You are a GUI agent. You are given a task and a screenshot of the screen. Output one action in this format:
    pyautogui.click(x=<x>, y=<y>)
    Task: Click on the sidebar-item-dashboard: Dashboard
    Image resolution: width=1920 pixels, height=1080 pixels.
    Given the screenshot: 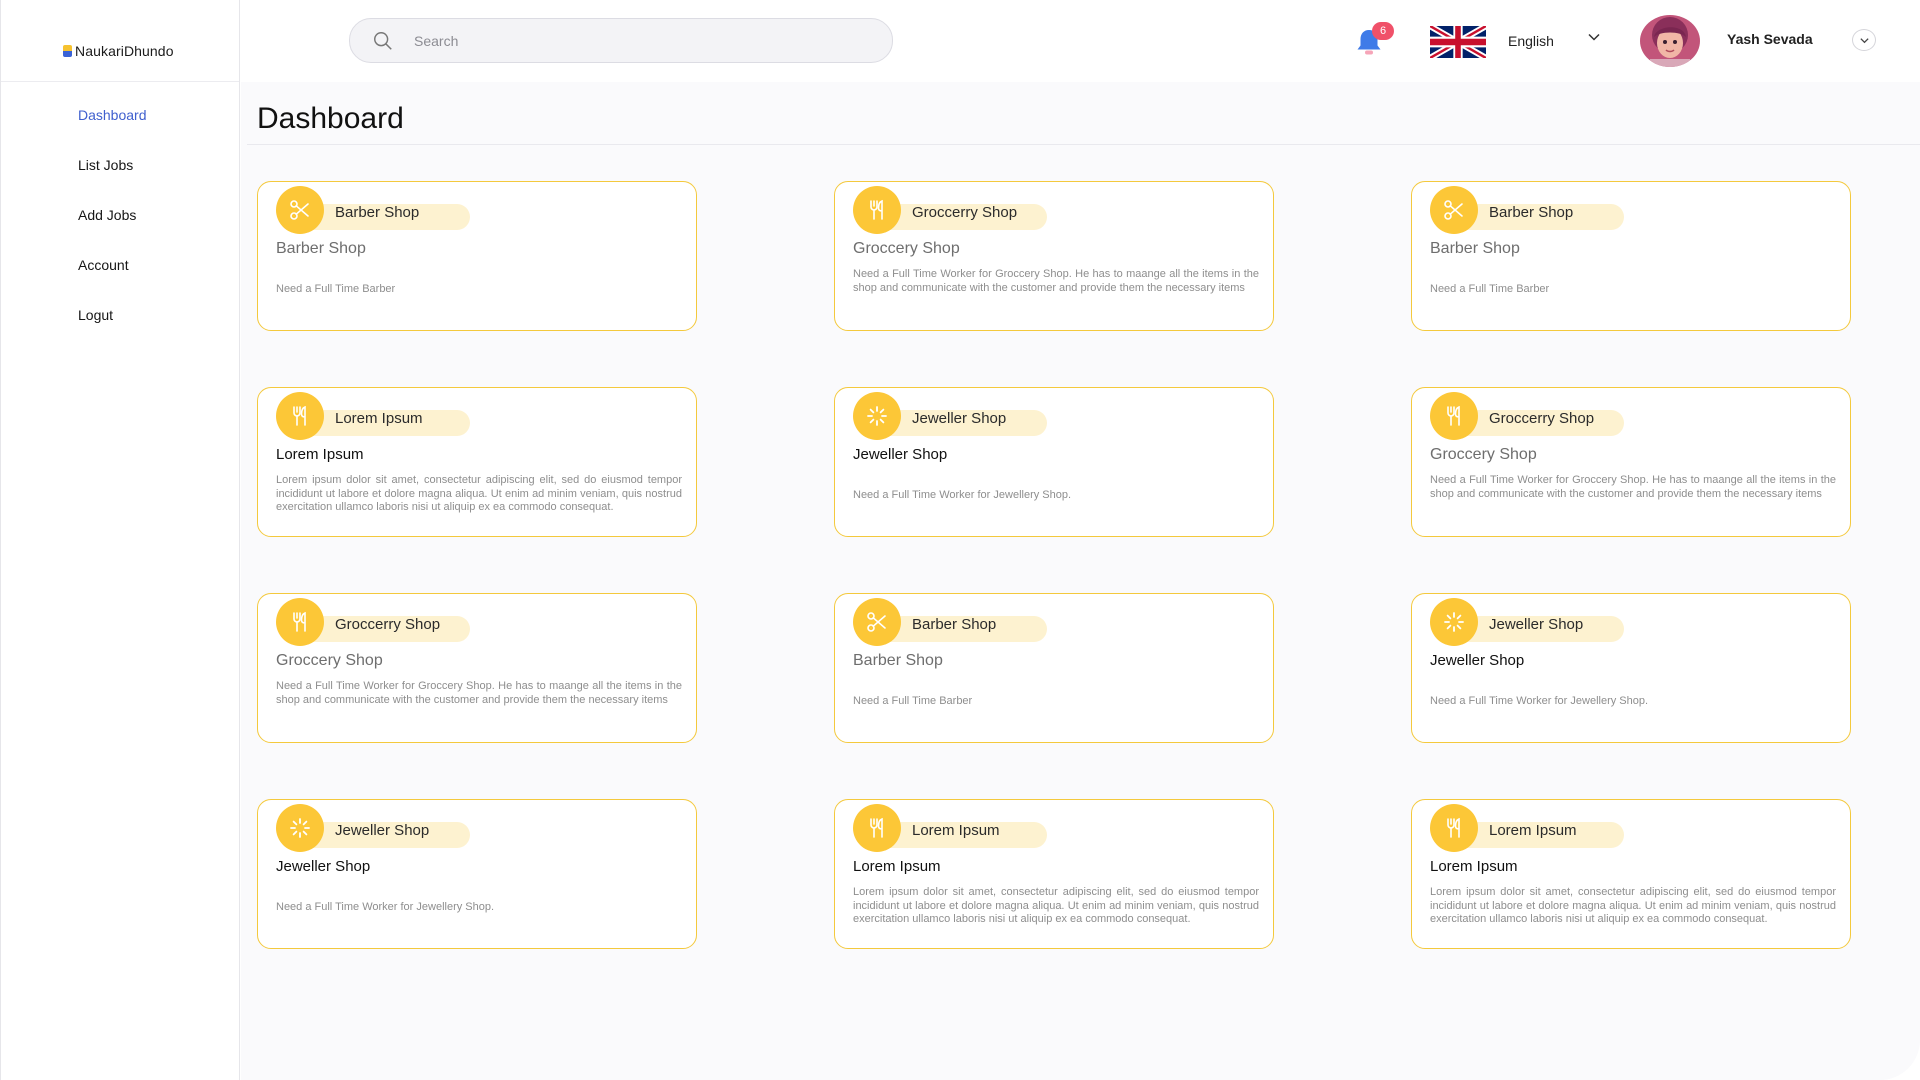 What is the action you would take?
    pyautogui.click(x=120, y=115)
    